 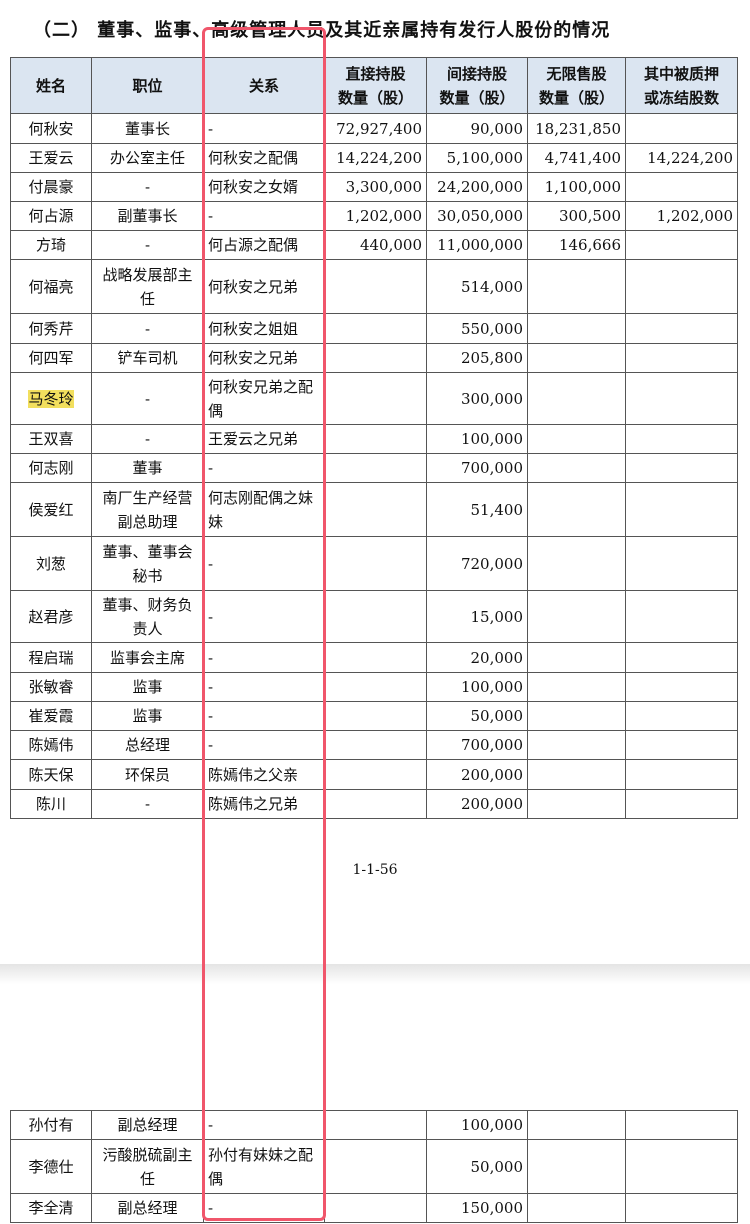 What do you see at coordinates (51, 563) in the screenshot?
I see `cell-name: 刘葱` at bounding box center [51, 563].